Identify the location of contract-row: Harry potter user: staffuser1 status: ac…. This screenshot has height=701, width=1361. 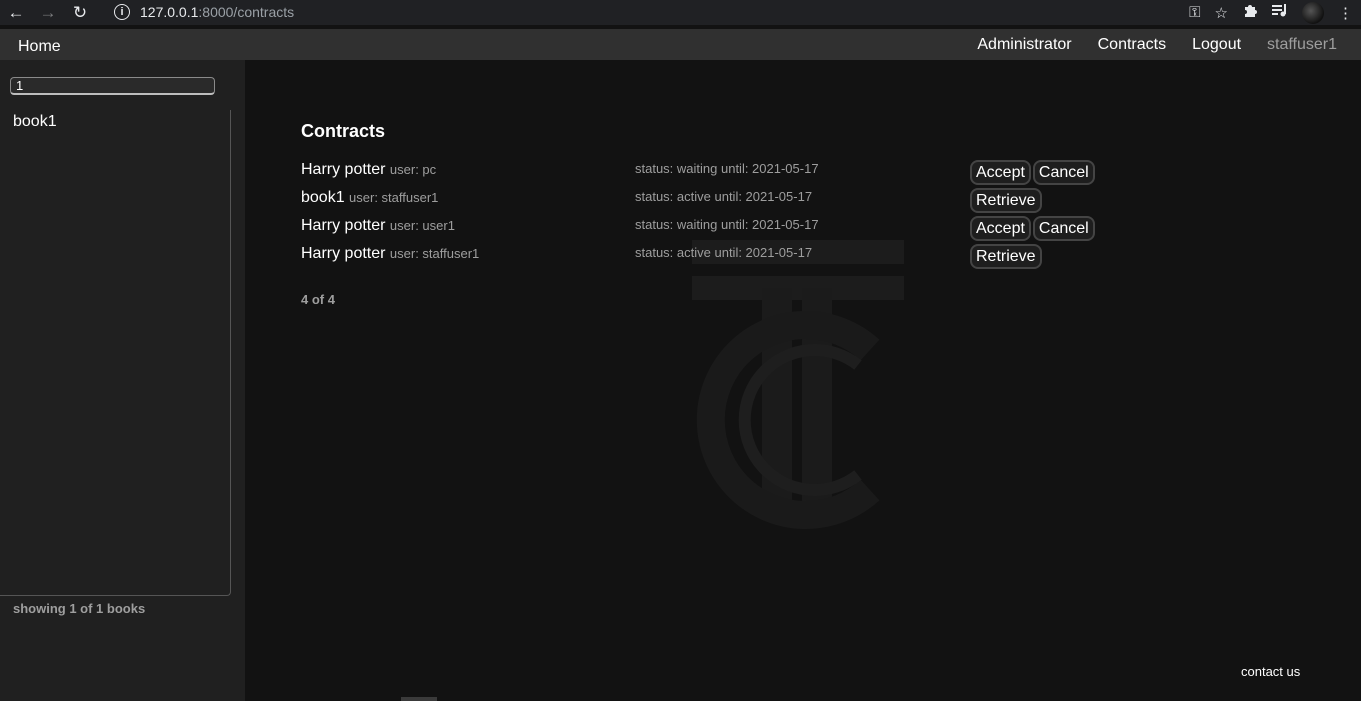
(701, 258).